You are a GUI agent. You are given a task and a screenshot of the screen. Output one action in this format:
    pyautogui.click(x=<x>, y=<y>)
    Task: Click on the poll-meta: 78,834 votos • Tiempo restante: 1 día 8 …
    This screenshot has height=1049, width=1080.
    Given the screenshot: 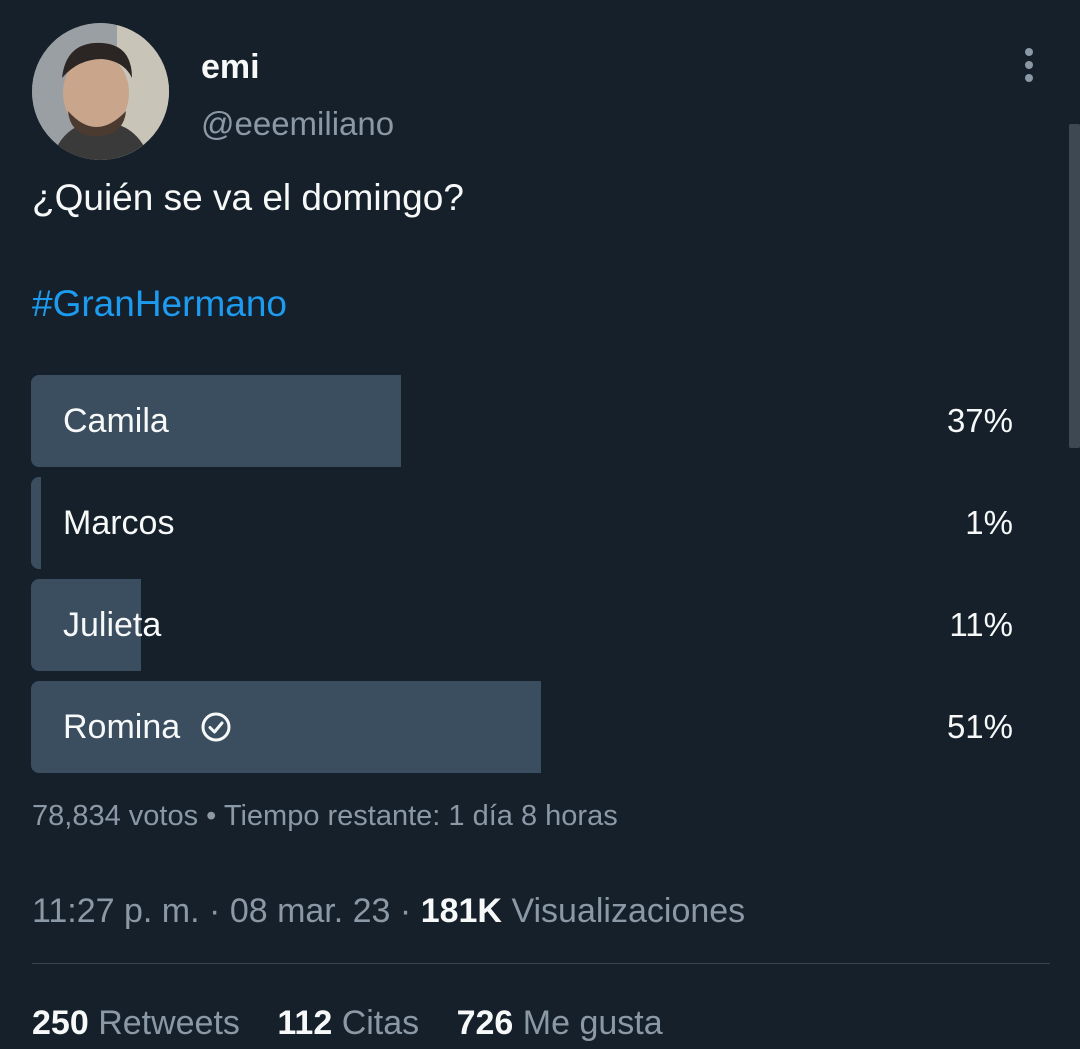 What is the action you would take?
    pyautogui.click(x=325, y=816)
    